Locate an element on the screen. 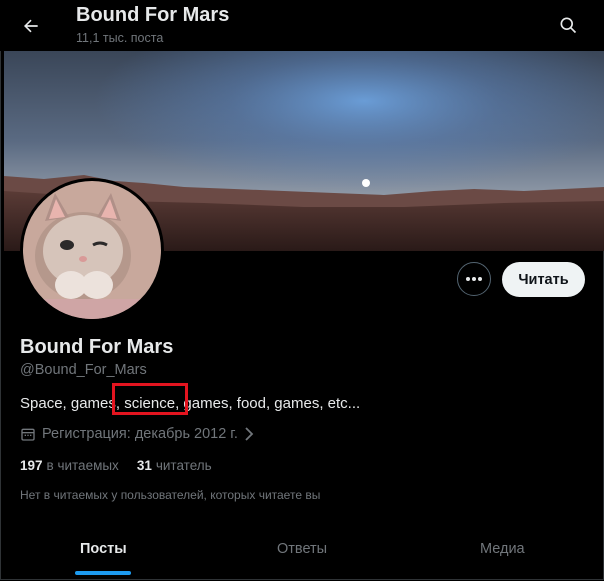 This screenshot has height=581, width=604. back-button is located at coordinates (31, 26).